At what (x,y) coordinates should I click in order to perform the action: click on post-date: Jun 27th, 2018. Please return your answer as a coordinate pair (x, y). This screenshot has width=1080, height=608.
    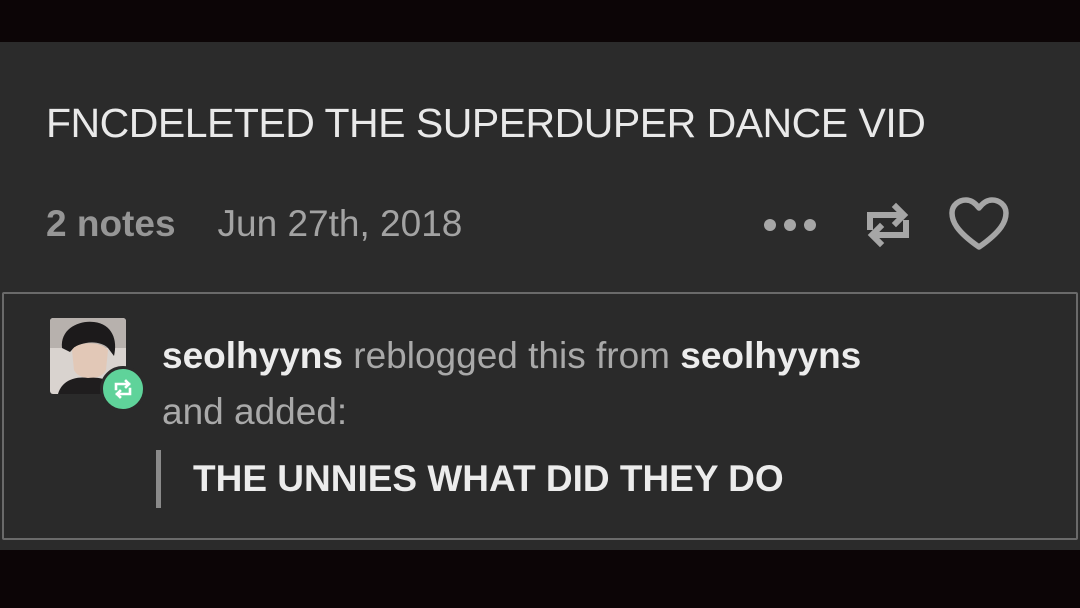
    Looking at the image, I should click on (340, 224).